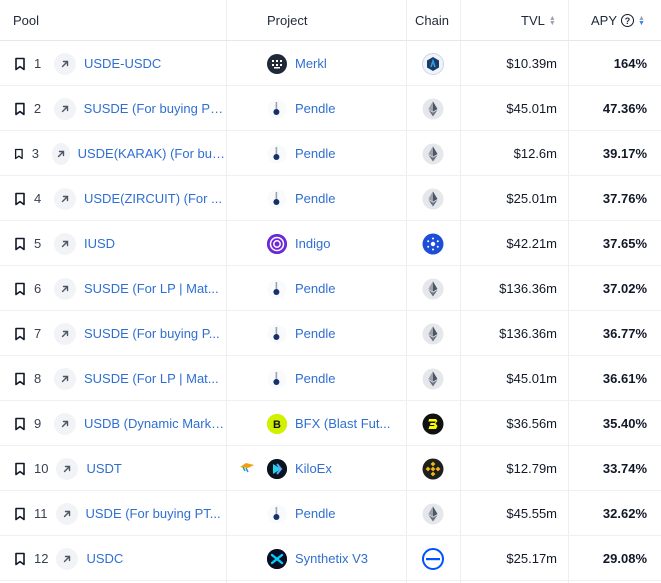  I want to click on header-apy: APY ? ▲ ▼, so click(618, 20).